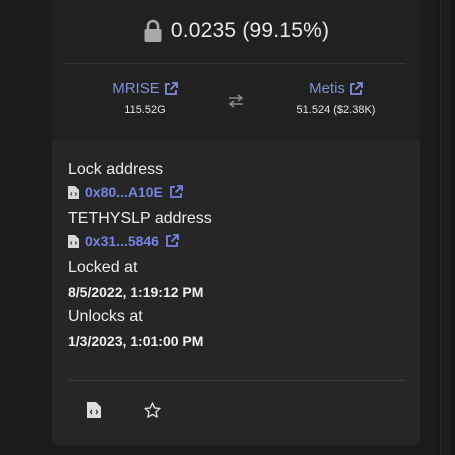  Describe the element at coordinates (236, 101) in the screenshot. I see `swap-arrows-icon` at that location.